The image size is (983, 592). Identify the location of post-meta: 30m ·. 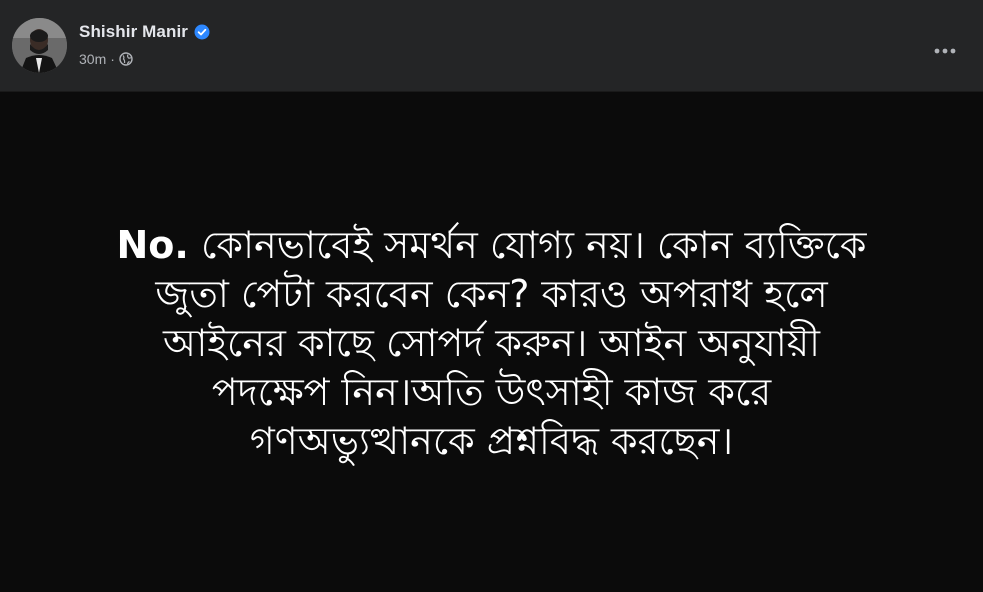
(106, 59).